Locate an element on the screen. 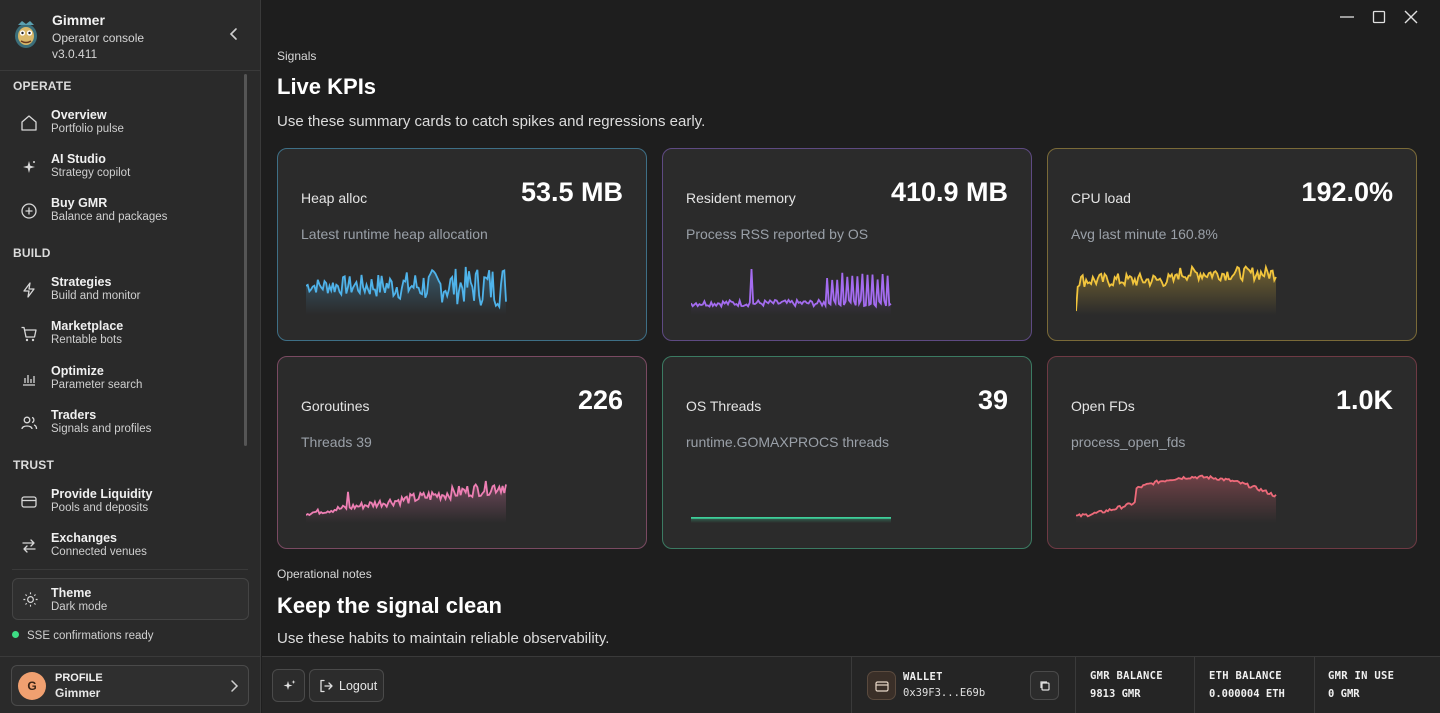  section-label-trust: TRUST is located at coordinates (33, 465).